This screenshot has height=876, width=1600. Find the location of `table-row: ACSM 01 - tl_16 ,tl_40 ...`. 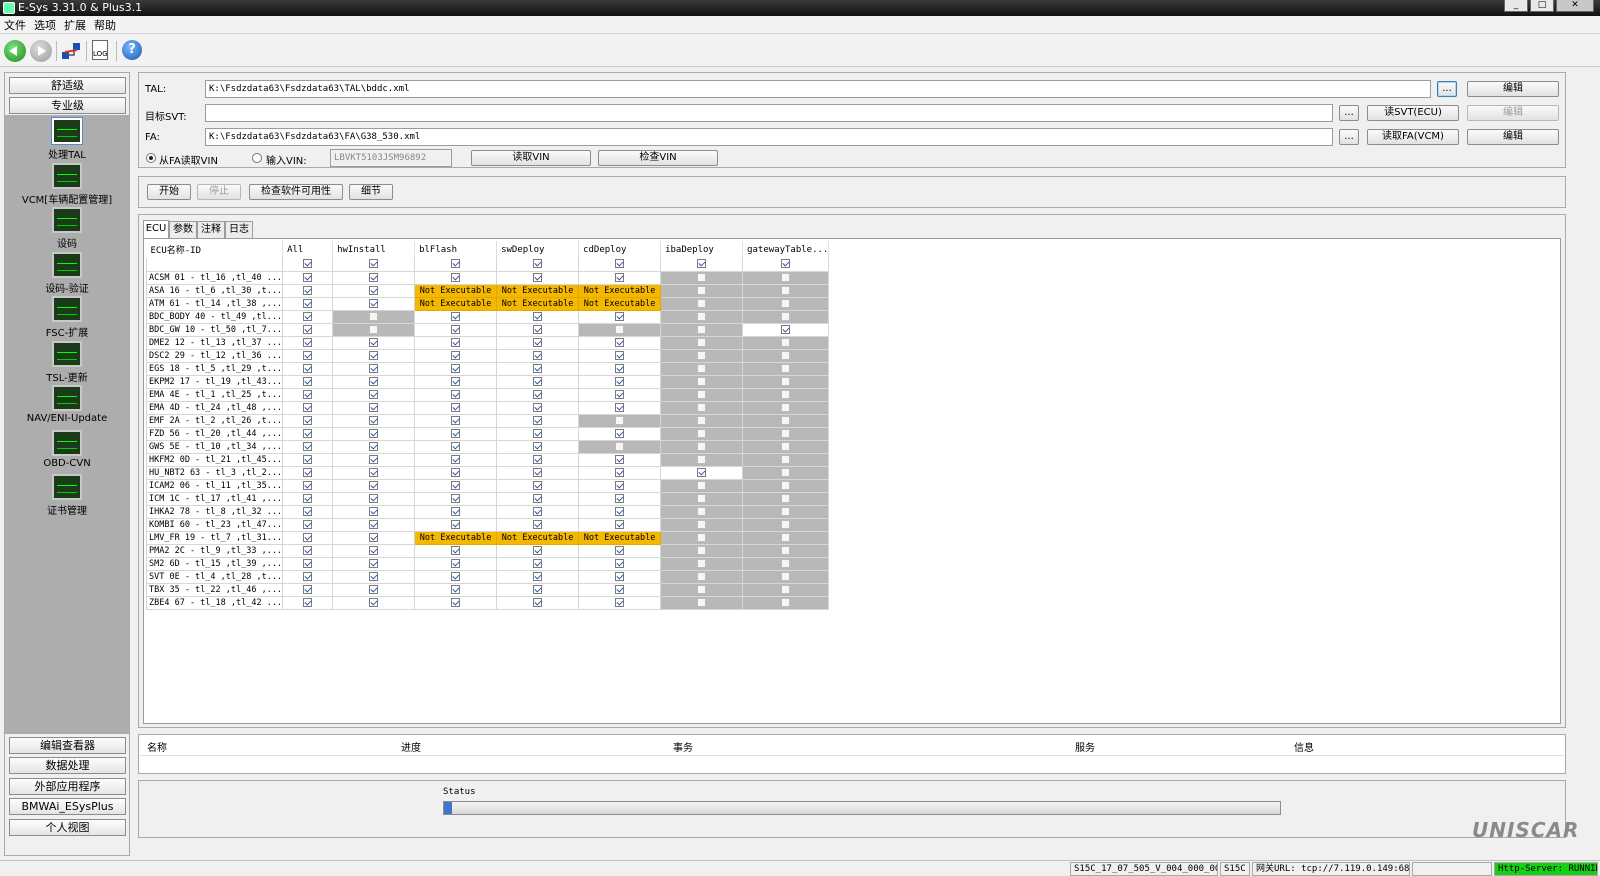

table-row: ACSM 01 - tl_16 ,tl_40 ... is located at coordinates (487, 278).